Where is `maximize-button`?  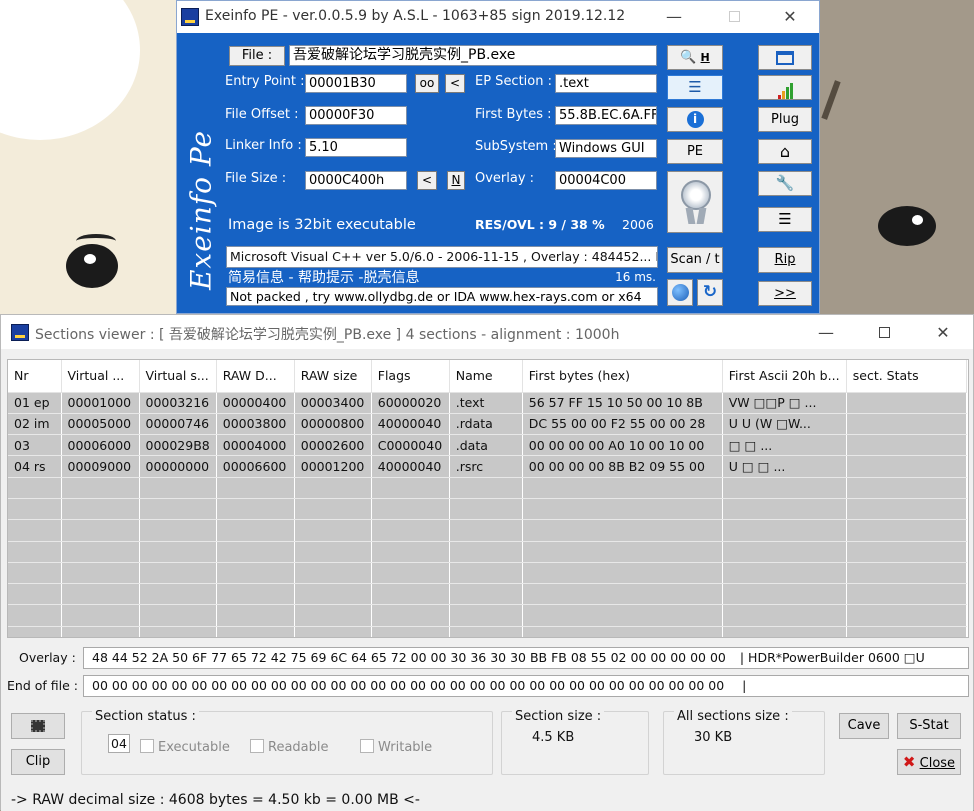 maximize-button is located at coordinates (734, 17).